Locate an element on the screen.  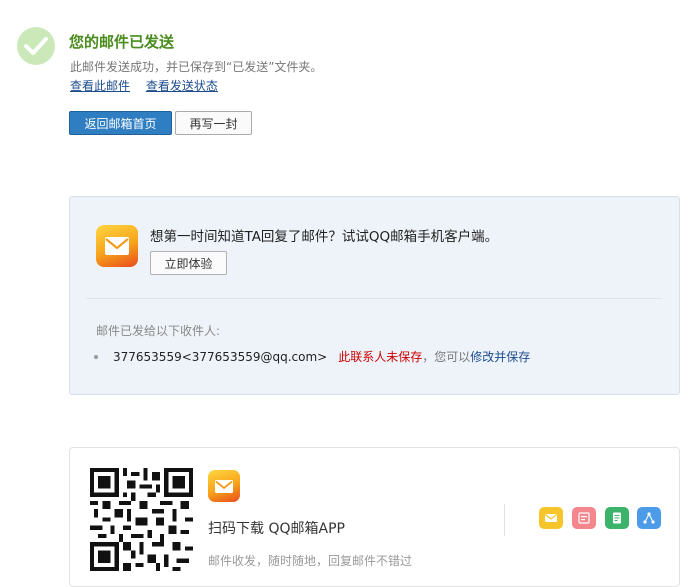
contact-unsaved-text: 此联系人未保存 is located at coordinates (380, 357).